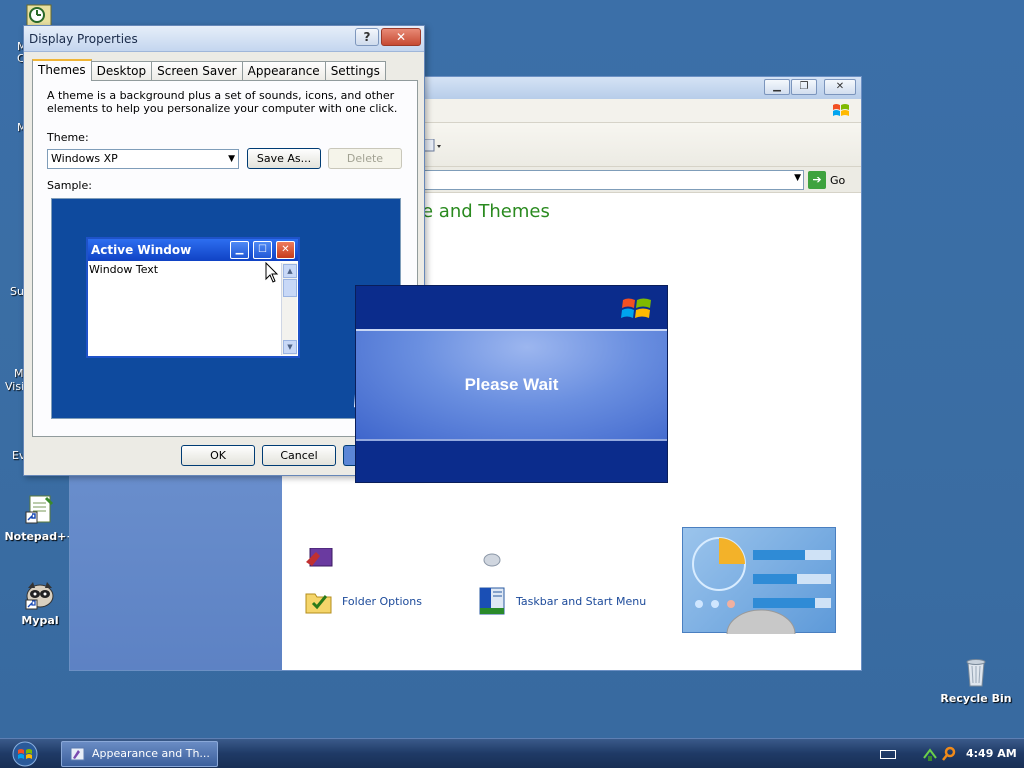 The image size is (1024, 768). I want to click on desktop-icon-recycle-bin: Recycle Bin, so click(976, 680).